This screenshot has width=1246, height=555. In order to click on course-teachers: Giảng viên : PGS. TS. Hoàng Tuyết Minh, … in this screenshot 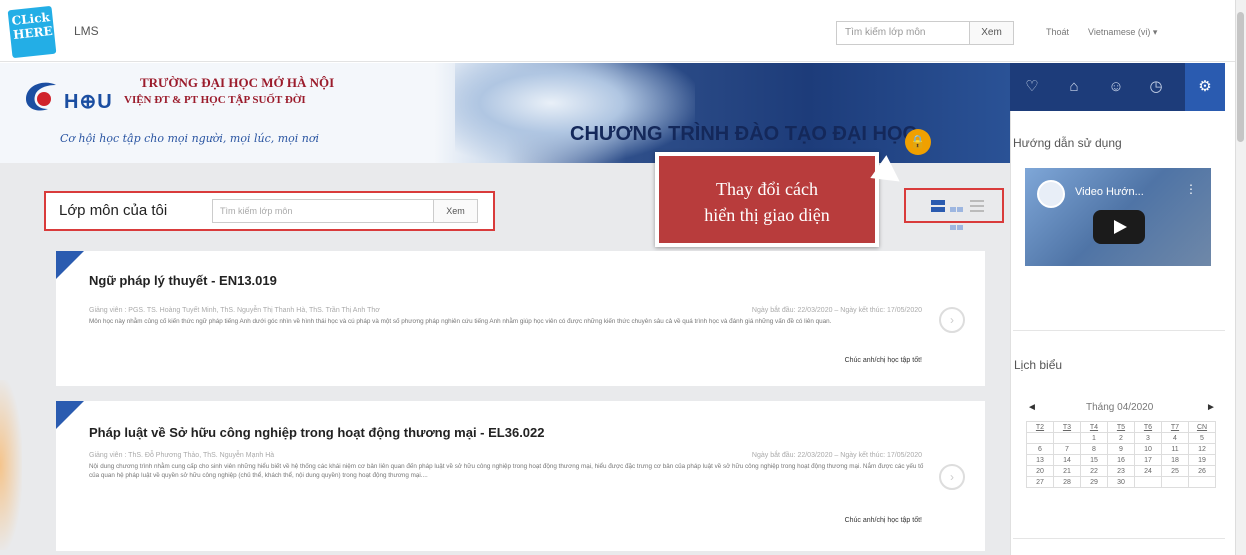, I will do `click(234, 310)`.